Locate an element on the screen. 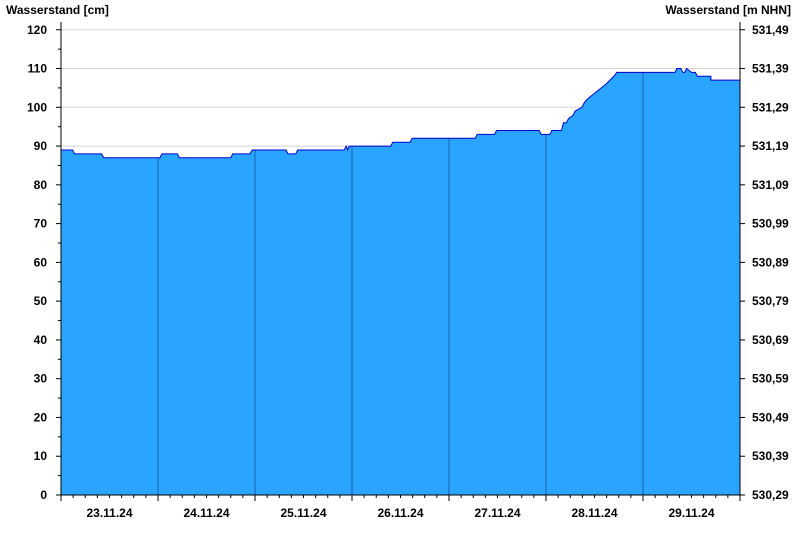 The image size is (800, 550). y-left-tick-label: 100 is located at coordinates (37, 107).